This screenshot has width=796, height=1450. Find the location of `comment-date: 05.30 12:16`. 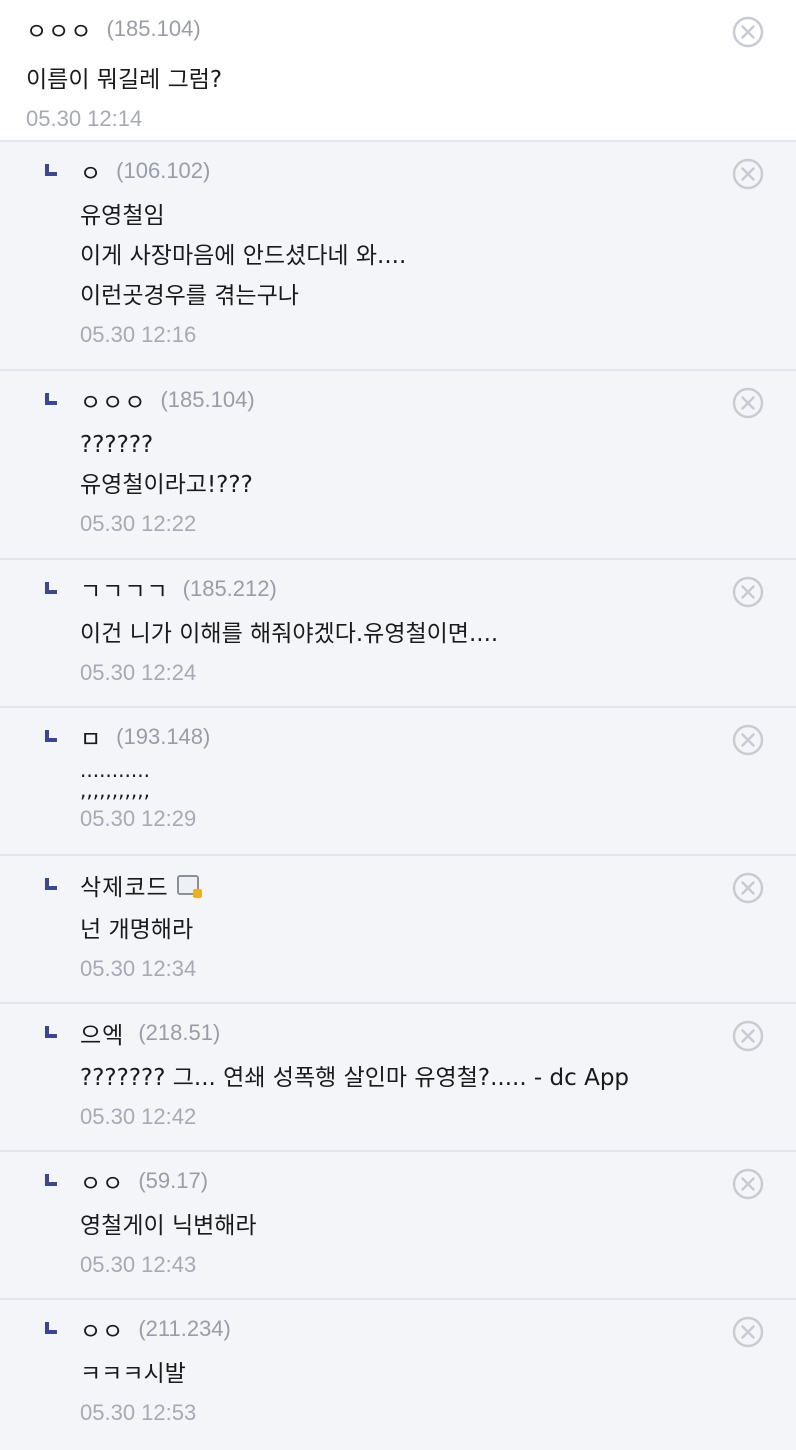

comment-date: 05.30 12:16 is located at coordinates (138, 334).